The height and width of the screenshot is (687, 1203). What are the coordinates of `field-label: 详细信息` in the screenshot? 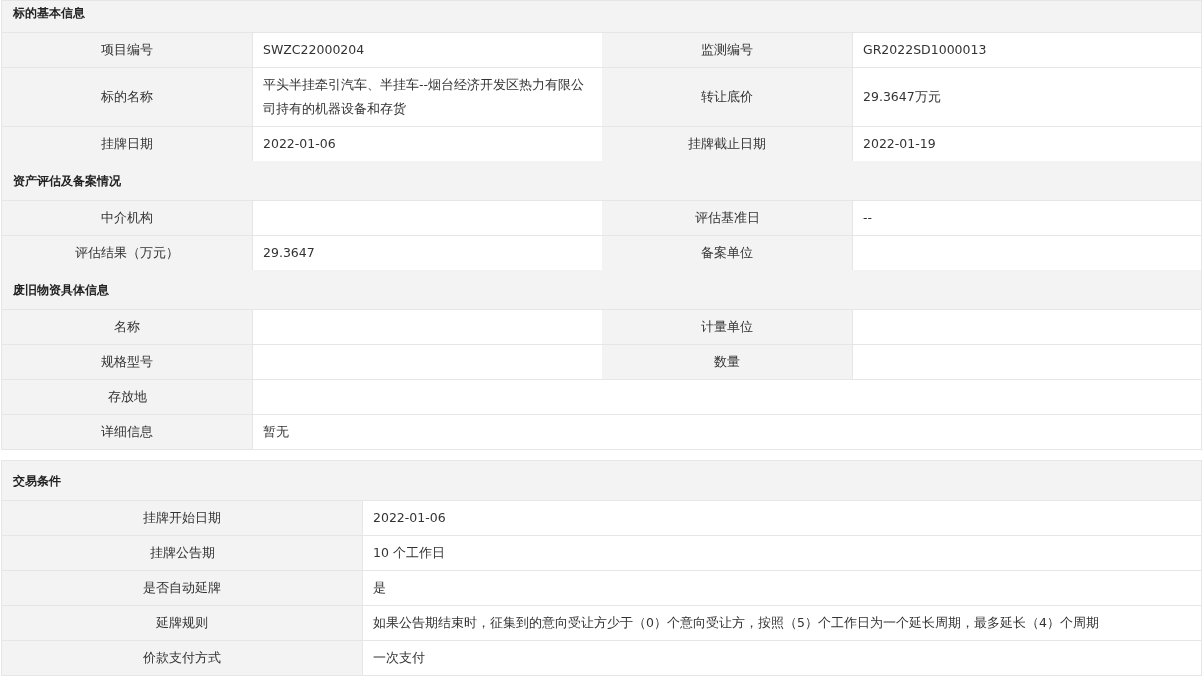 It's located at (127, 432).